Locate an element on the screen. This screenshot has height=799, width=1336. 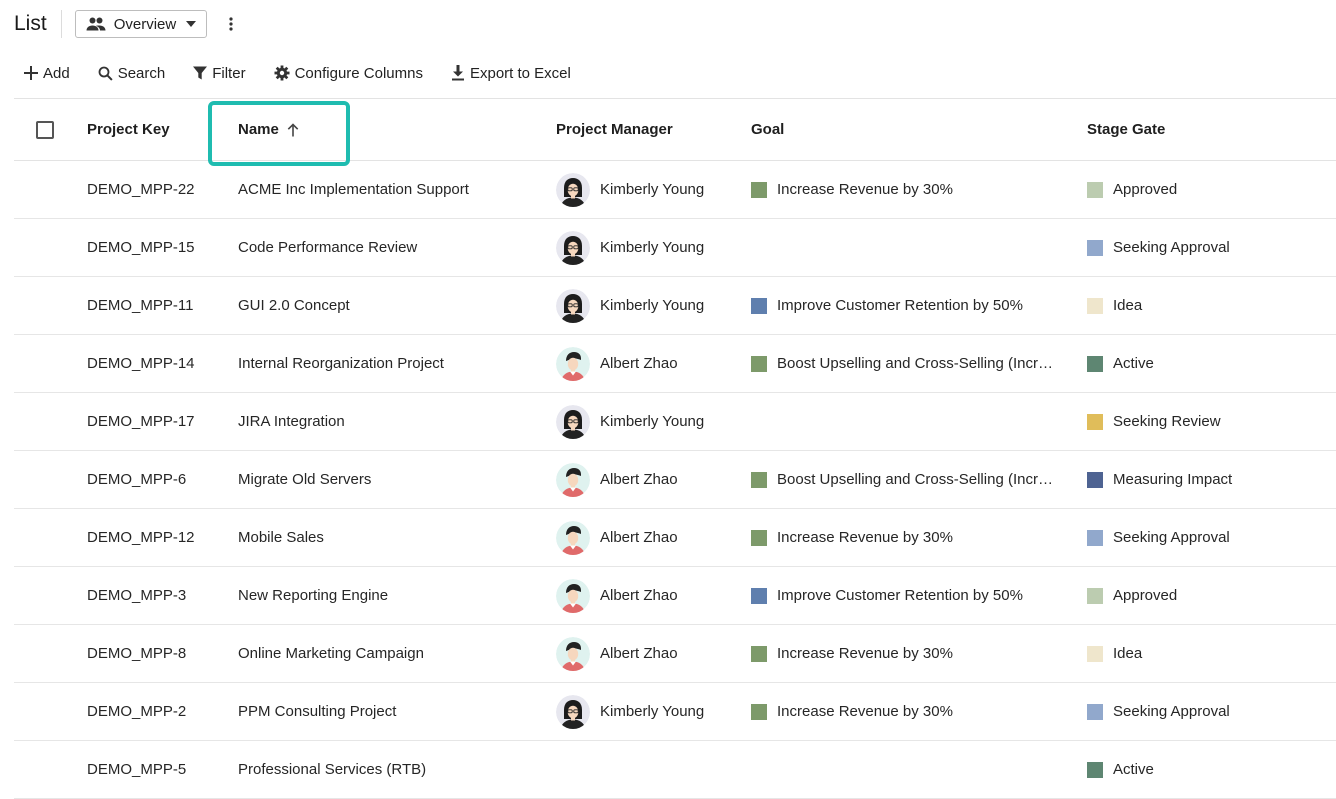
search-button: Search is located at coordinates (132, 73).